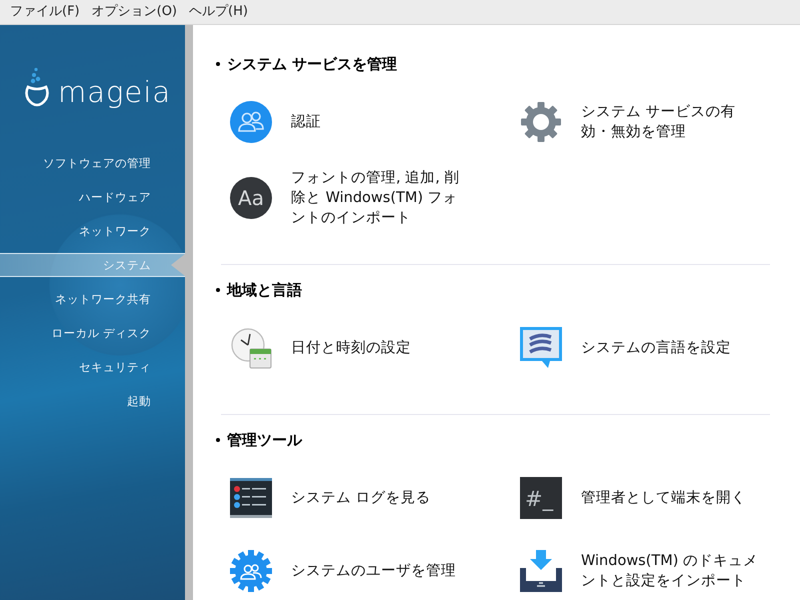 This screenshot has width=800, height=600. I want to click on launcher-item: Aa フォントの管理, 追加, 削除と Windows(TM) フォントのインポート, so click(375, 198).